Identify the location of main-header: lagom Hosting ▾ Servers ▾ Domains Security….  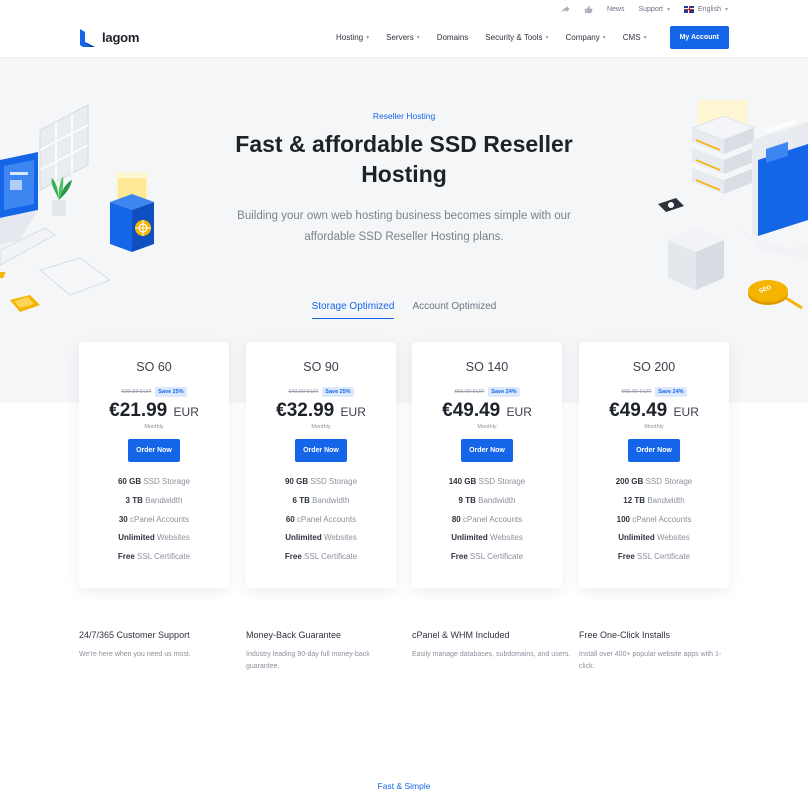
(404, 38).